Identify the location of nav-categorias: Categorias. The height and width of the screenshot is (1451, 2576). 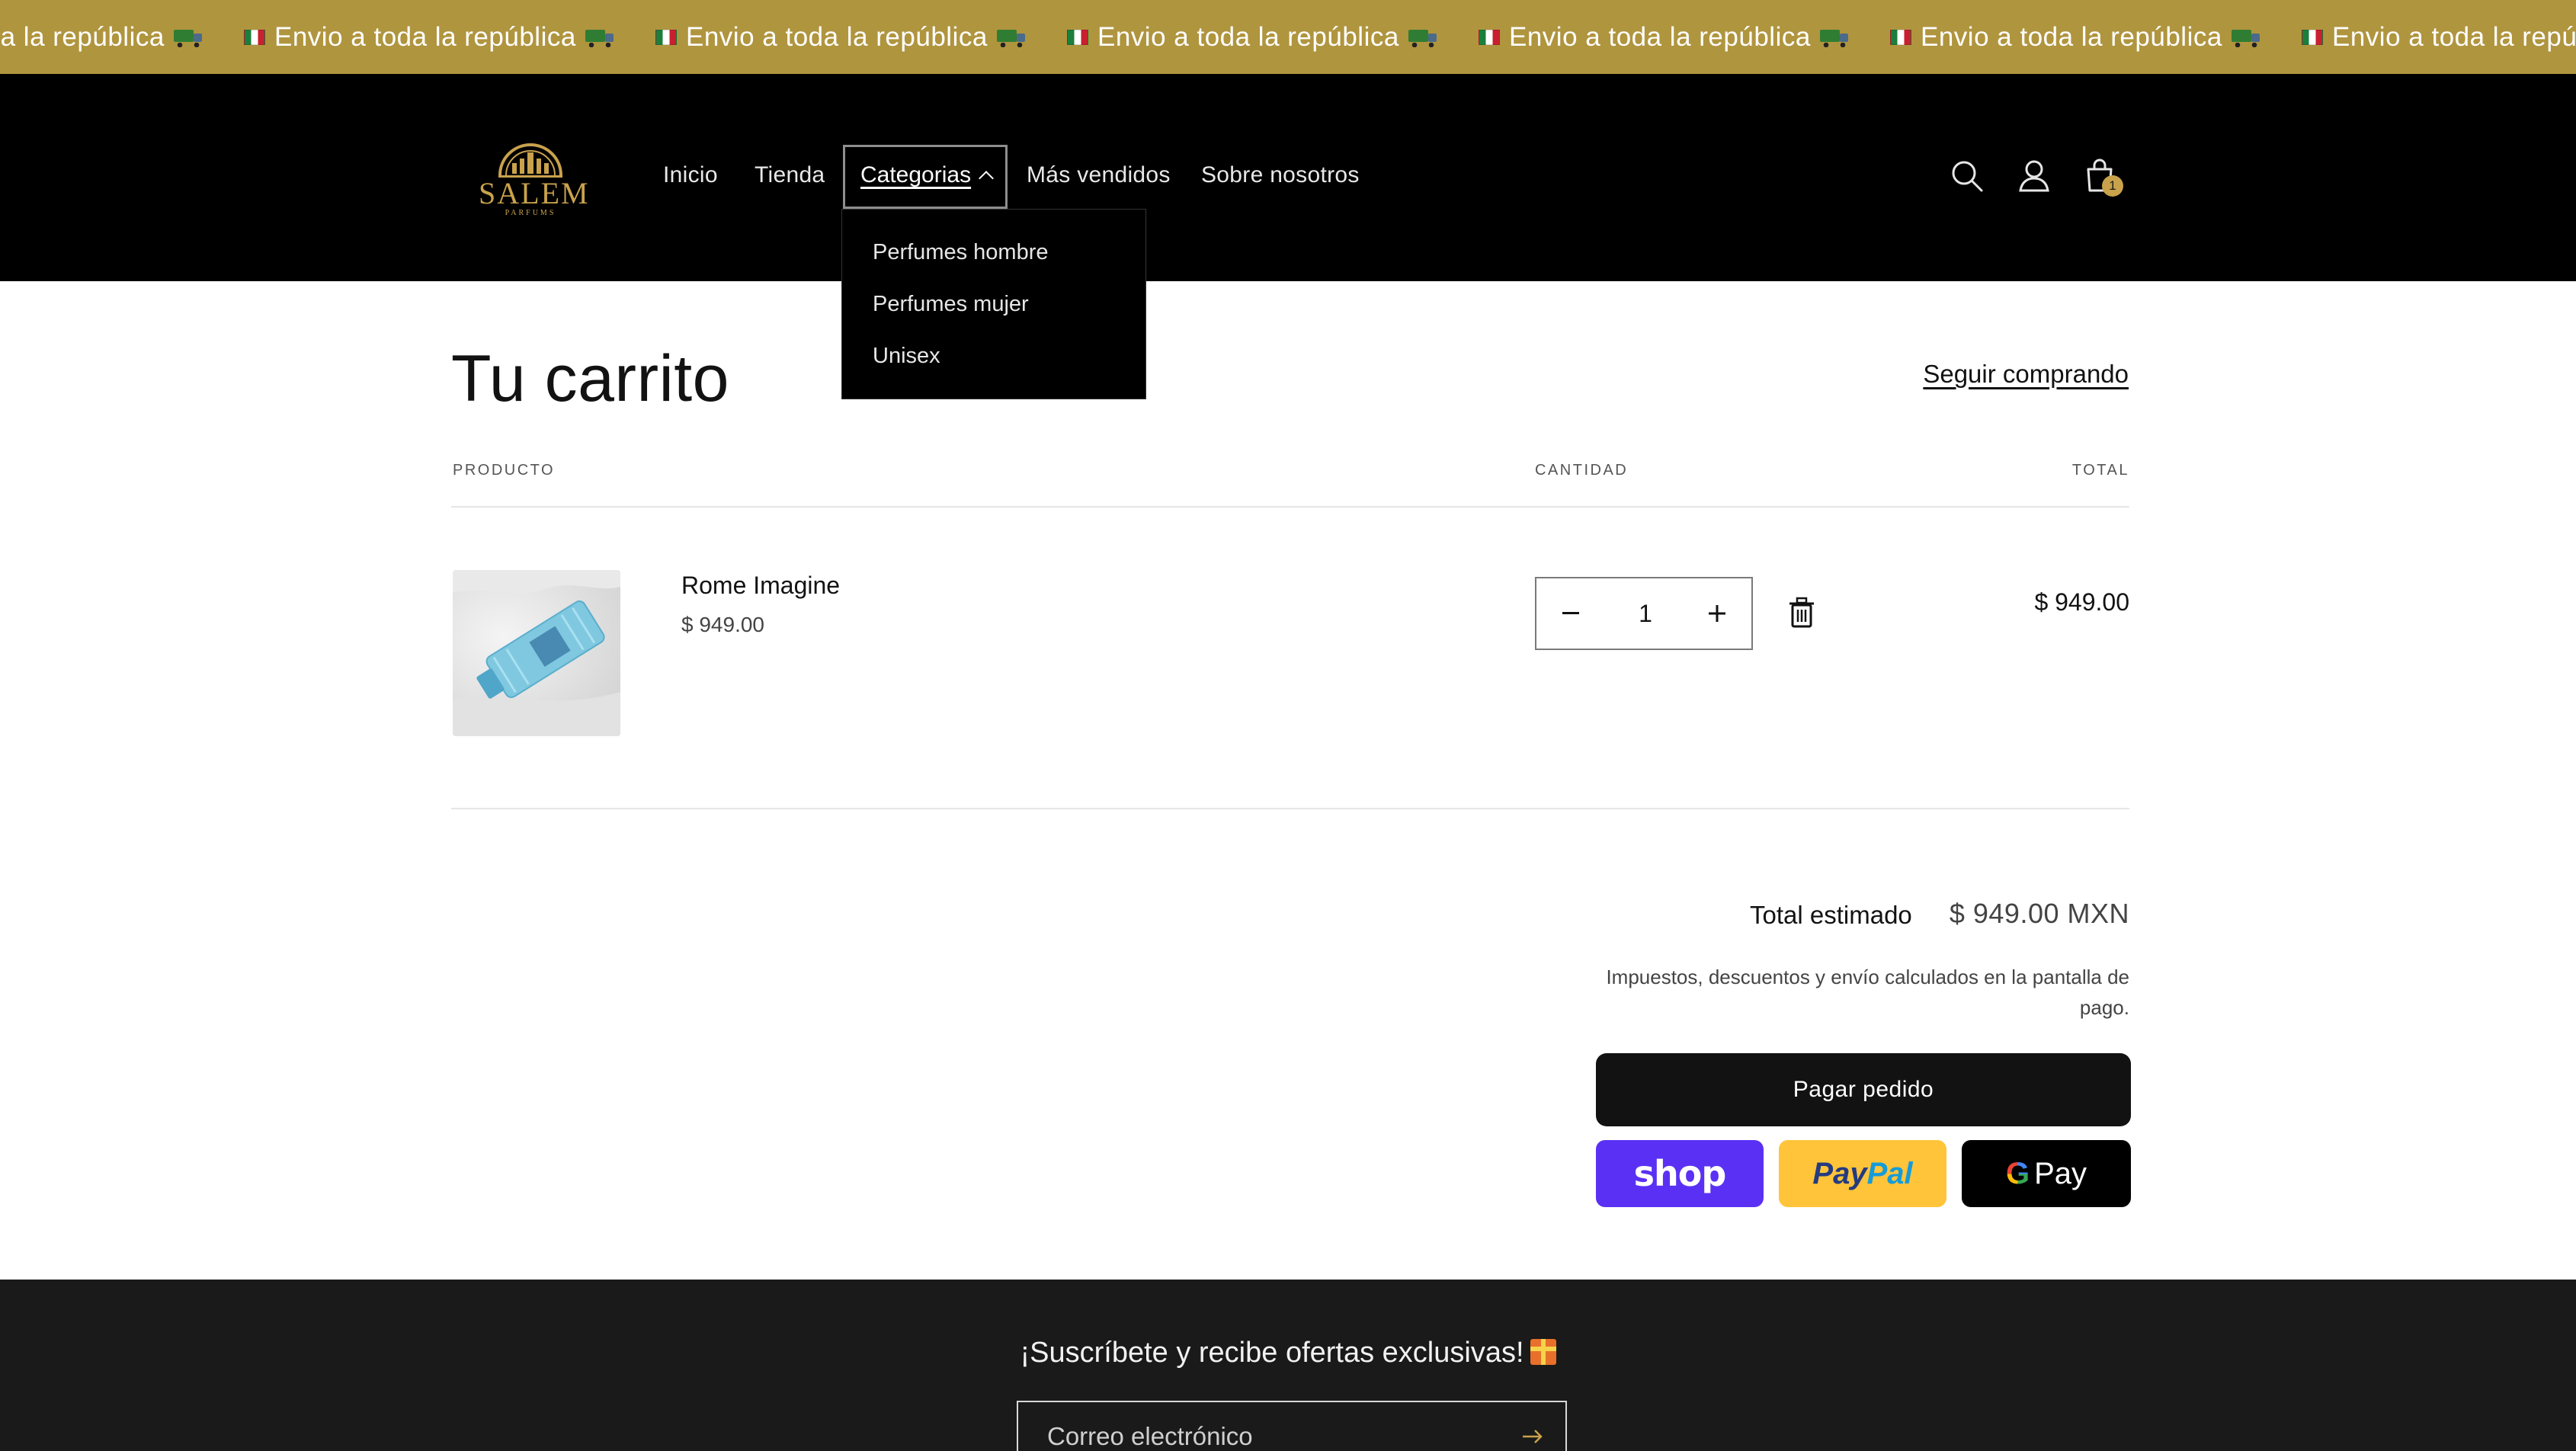
(925, 177).